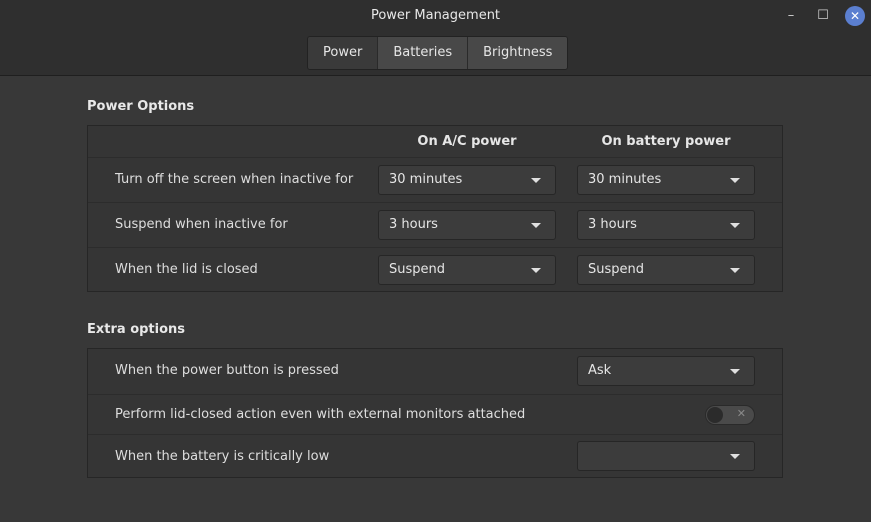 The width and height of the screenshot is (871, 522). What do you see at coordinates (467, 180) in the screenshot?
I see `screen-off-ac-dropdown: 30 minutes` at bounding box center [467, 180].